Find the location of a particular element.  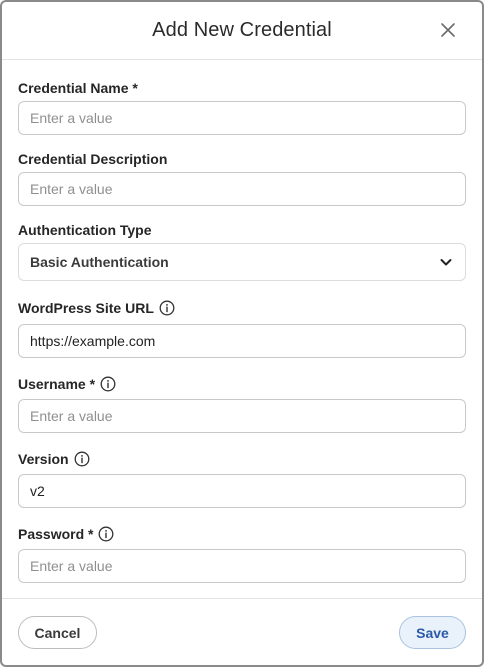

credential-name-input is located at coordinates (242, 118).